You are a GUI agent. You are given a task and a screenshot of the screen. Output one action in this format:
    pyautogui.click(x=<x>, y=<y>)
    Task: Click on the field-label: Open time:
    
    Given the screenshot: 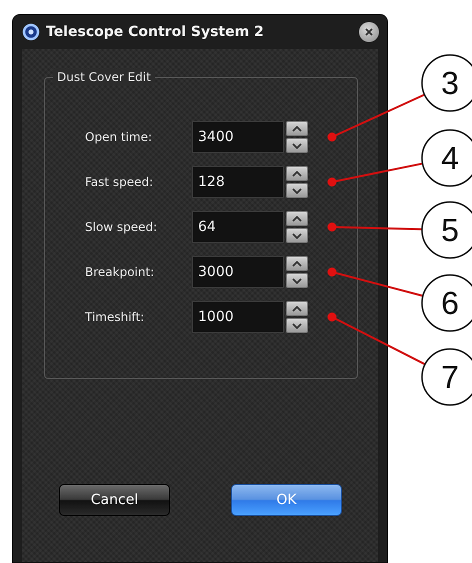 What is the action you would take?
    pyautogui.click(x=119, y=137)
    